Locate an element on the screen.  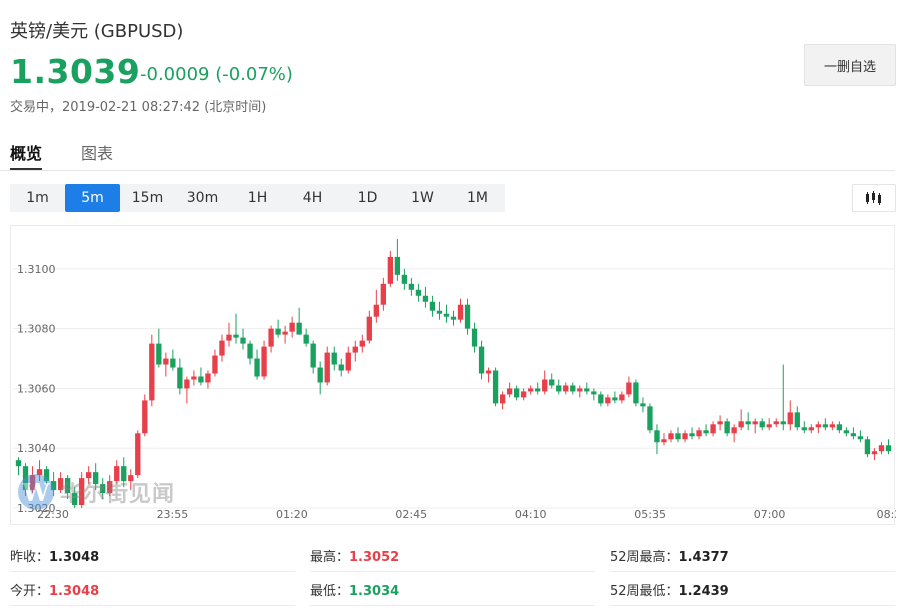
tab-overview: 概览 is located at coordinates (26, 152).